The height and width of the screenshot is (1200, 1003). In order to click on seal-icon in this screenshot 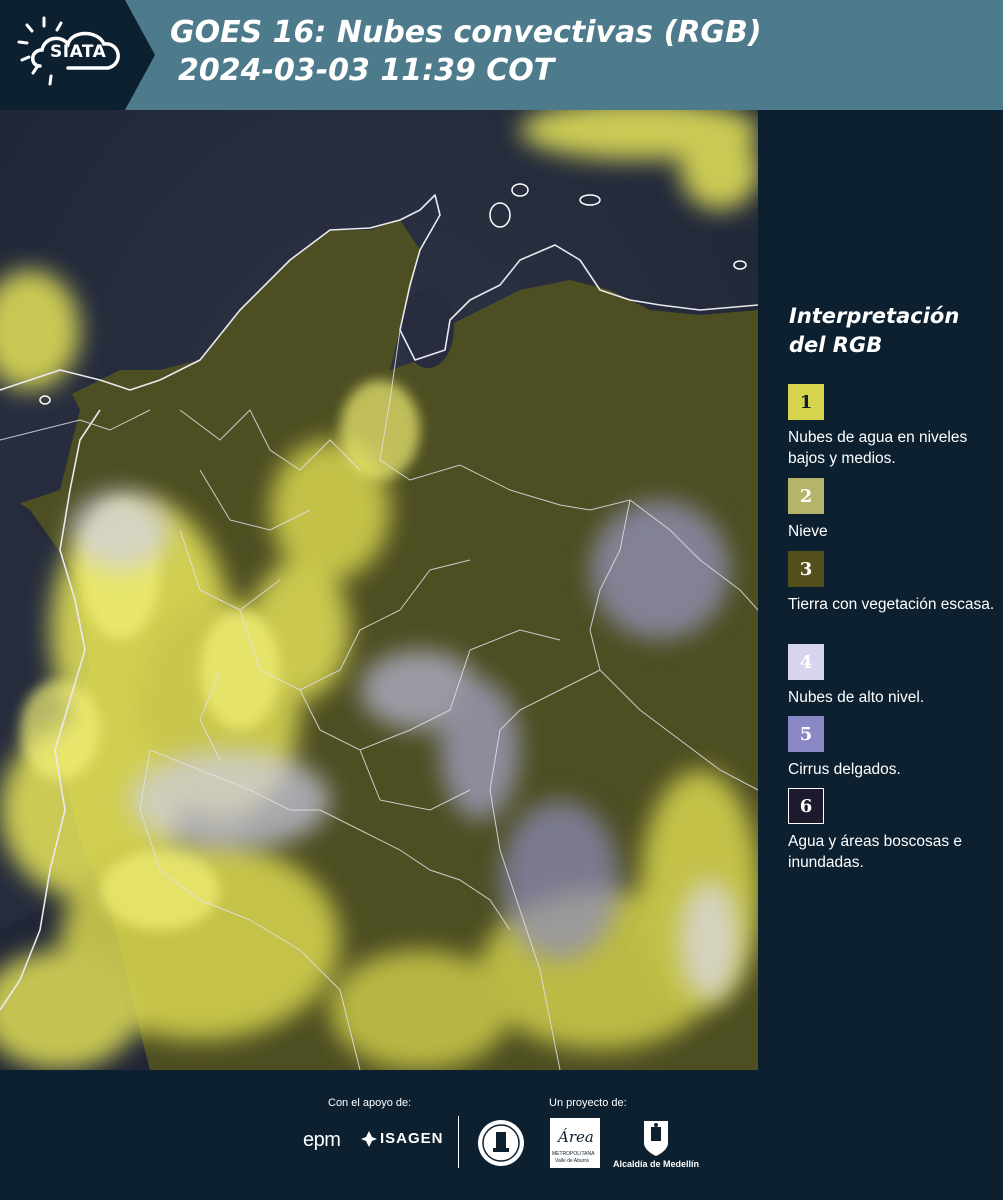, I will do `click(501, 1143)`.